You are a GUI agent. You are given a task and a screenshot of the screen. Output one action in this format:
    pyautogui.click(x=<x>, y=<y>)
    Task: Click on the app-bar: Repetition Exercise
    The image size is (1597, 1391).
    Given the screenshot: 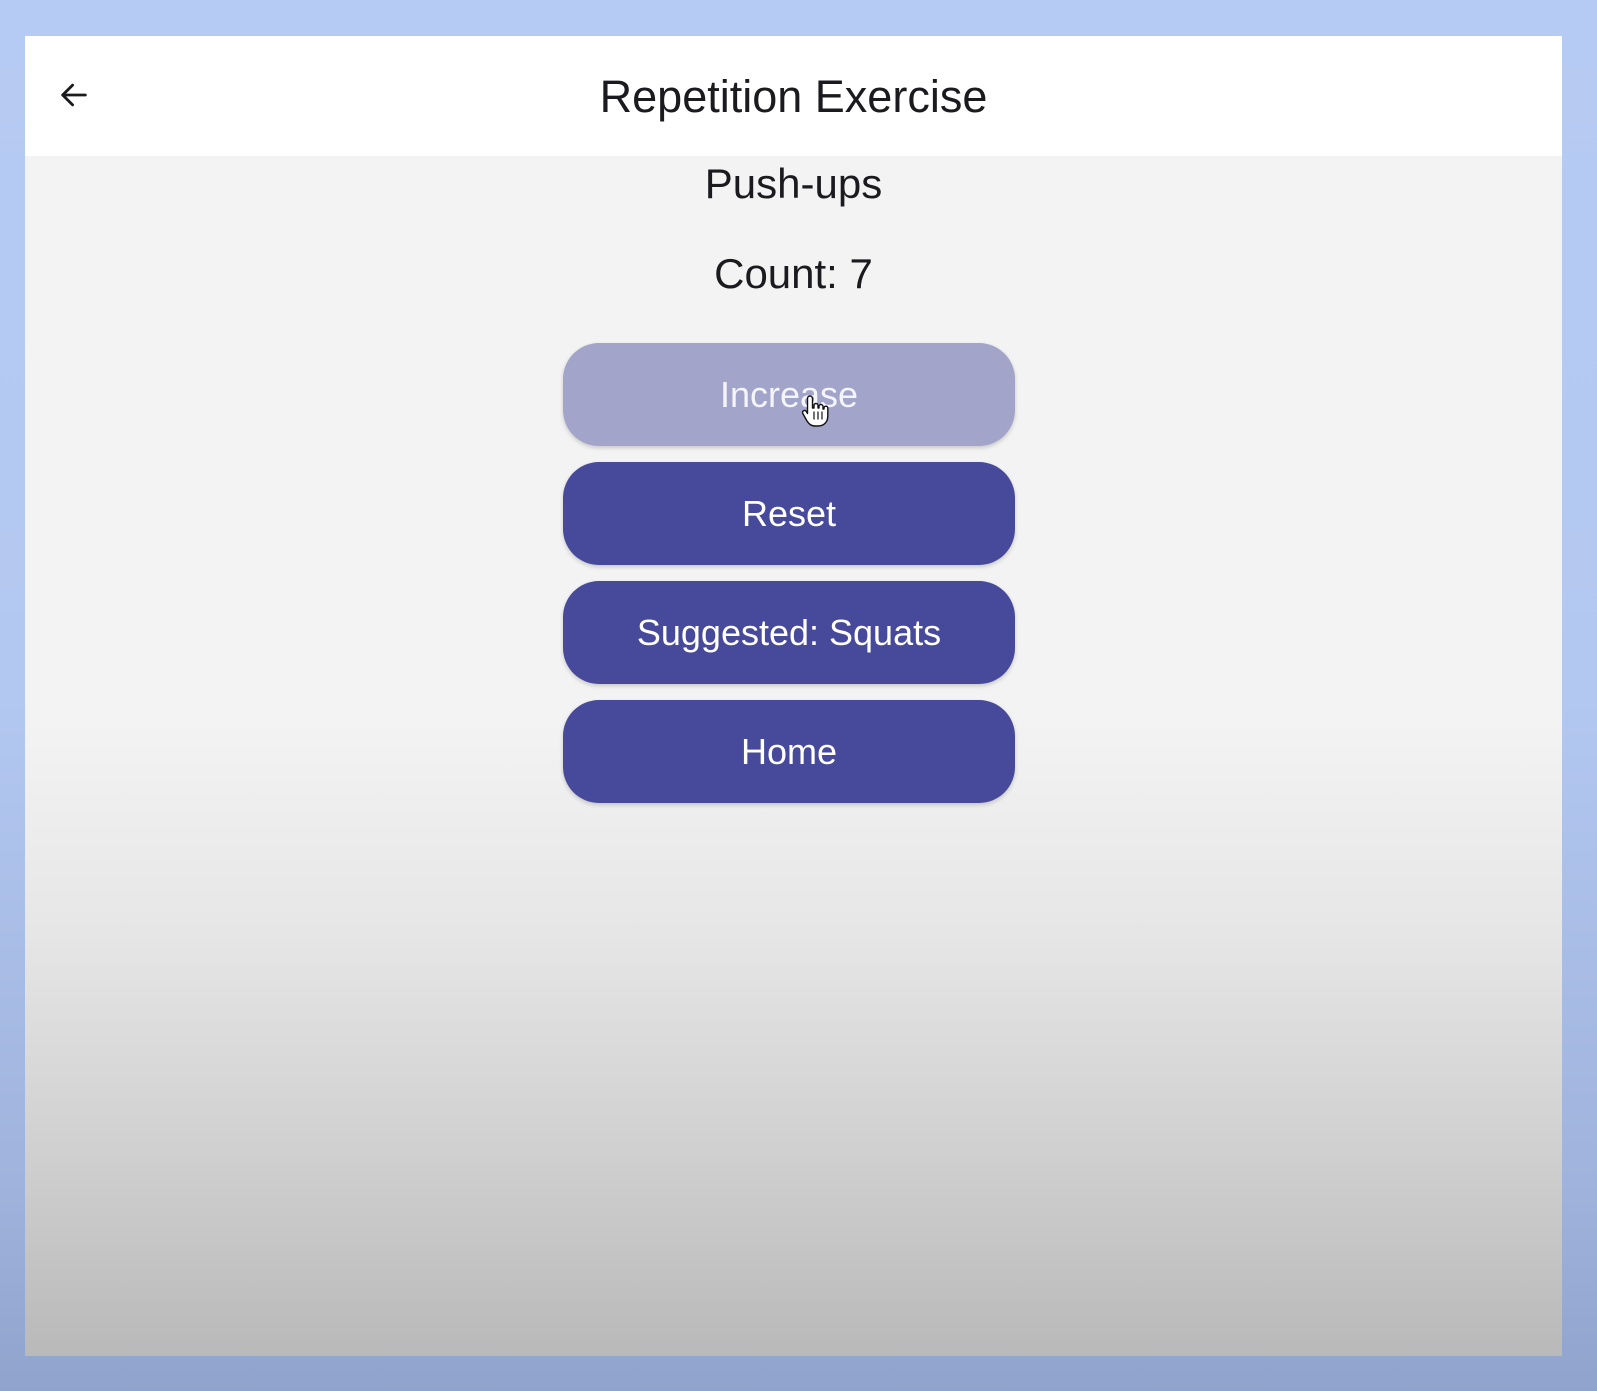 What is the action you would take?
    pyautogui.click(x=793, y=96)
    